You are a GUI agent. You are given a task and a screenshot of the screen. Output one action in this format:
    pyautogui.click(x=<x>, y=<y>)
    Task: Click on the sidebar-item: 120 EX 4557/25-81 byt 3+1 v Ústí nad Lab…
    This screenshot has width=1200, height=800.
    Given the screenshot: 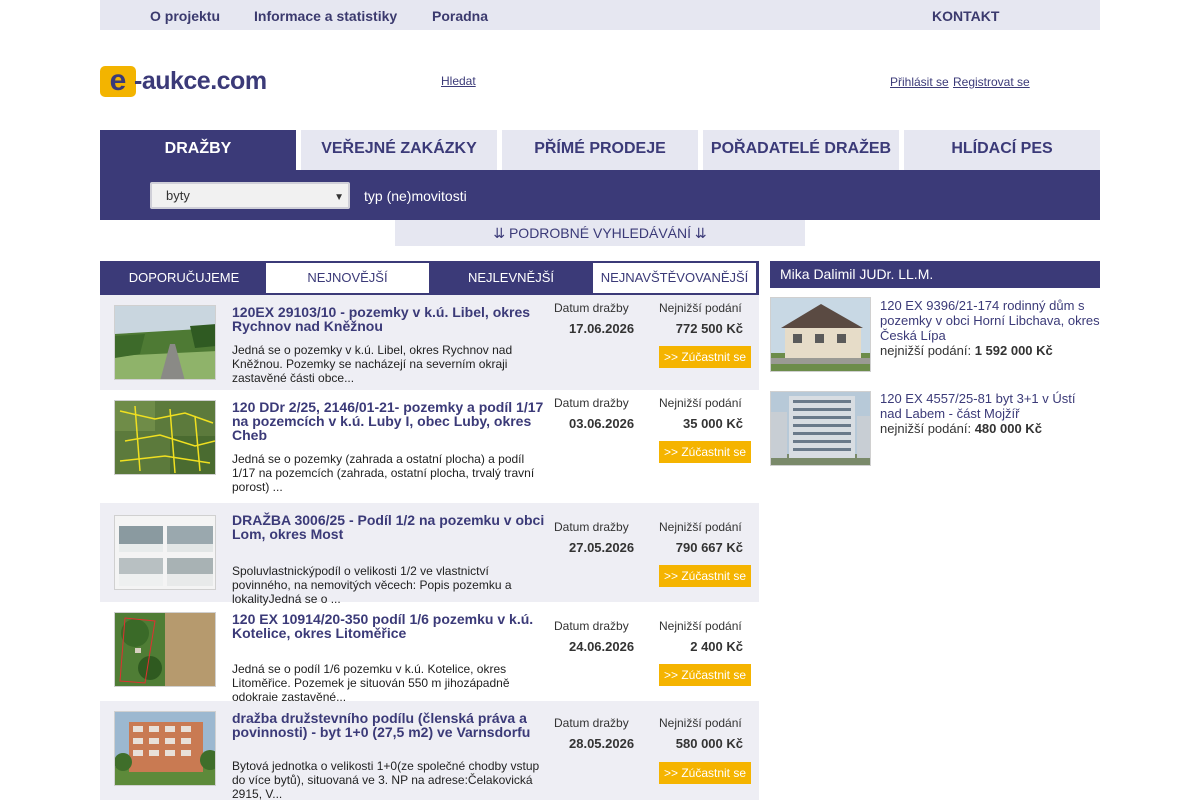 What is the action you would take?
    pyautogui.click(x=935, y=431)
    